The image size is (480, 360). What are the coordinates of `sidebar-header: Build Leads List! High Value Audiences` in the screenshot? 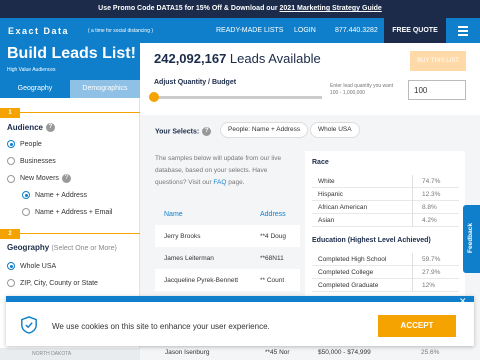 It's located at (70, 61).